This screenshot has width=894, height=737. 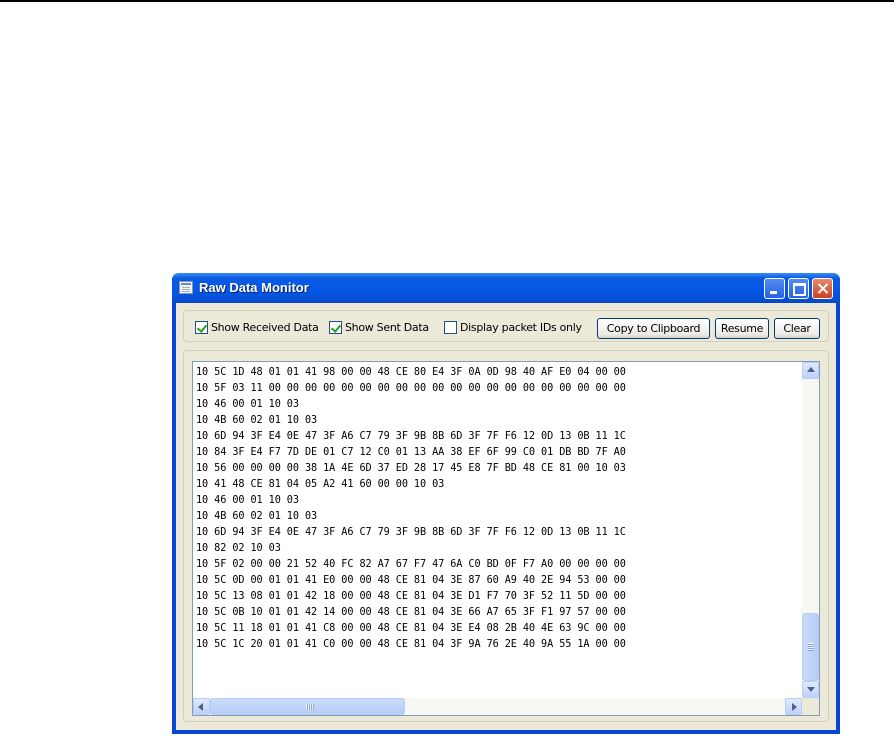 I want to click on arrow-down-icon, so click(x=811, y=689).